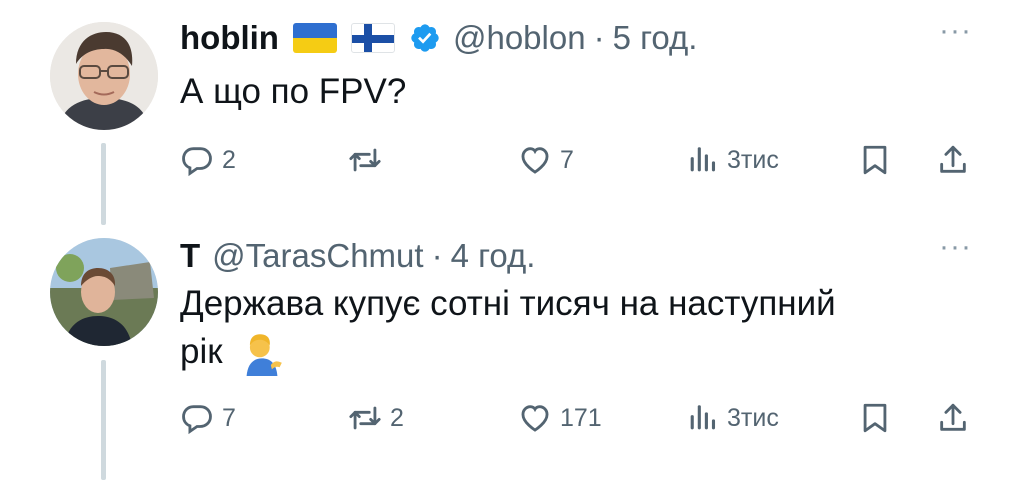 This screenshot has height=490, width=1024. I want to click on like-count: 7, so click(567, 159).